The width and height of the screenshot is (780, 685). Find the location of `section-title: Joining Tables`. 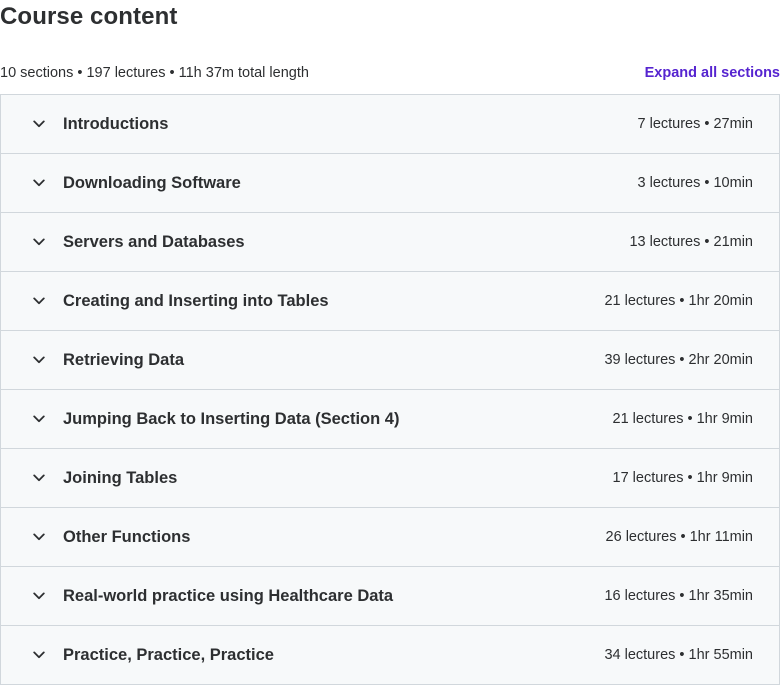

section-title: Joining Tables is located at coordinates (120, 477).